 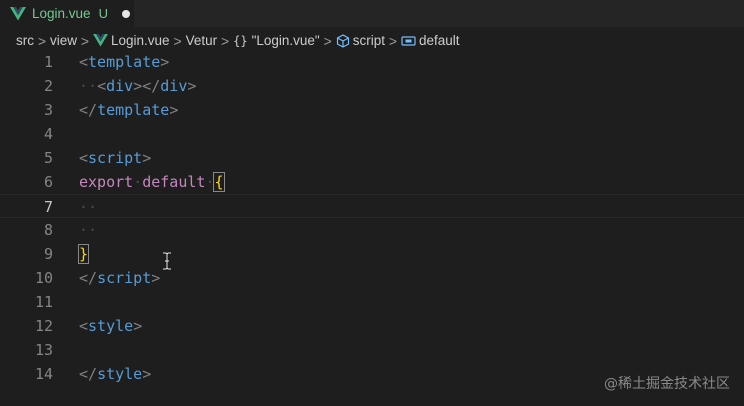 I want to click on matched-brace: }, so click(x=83, y=254).